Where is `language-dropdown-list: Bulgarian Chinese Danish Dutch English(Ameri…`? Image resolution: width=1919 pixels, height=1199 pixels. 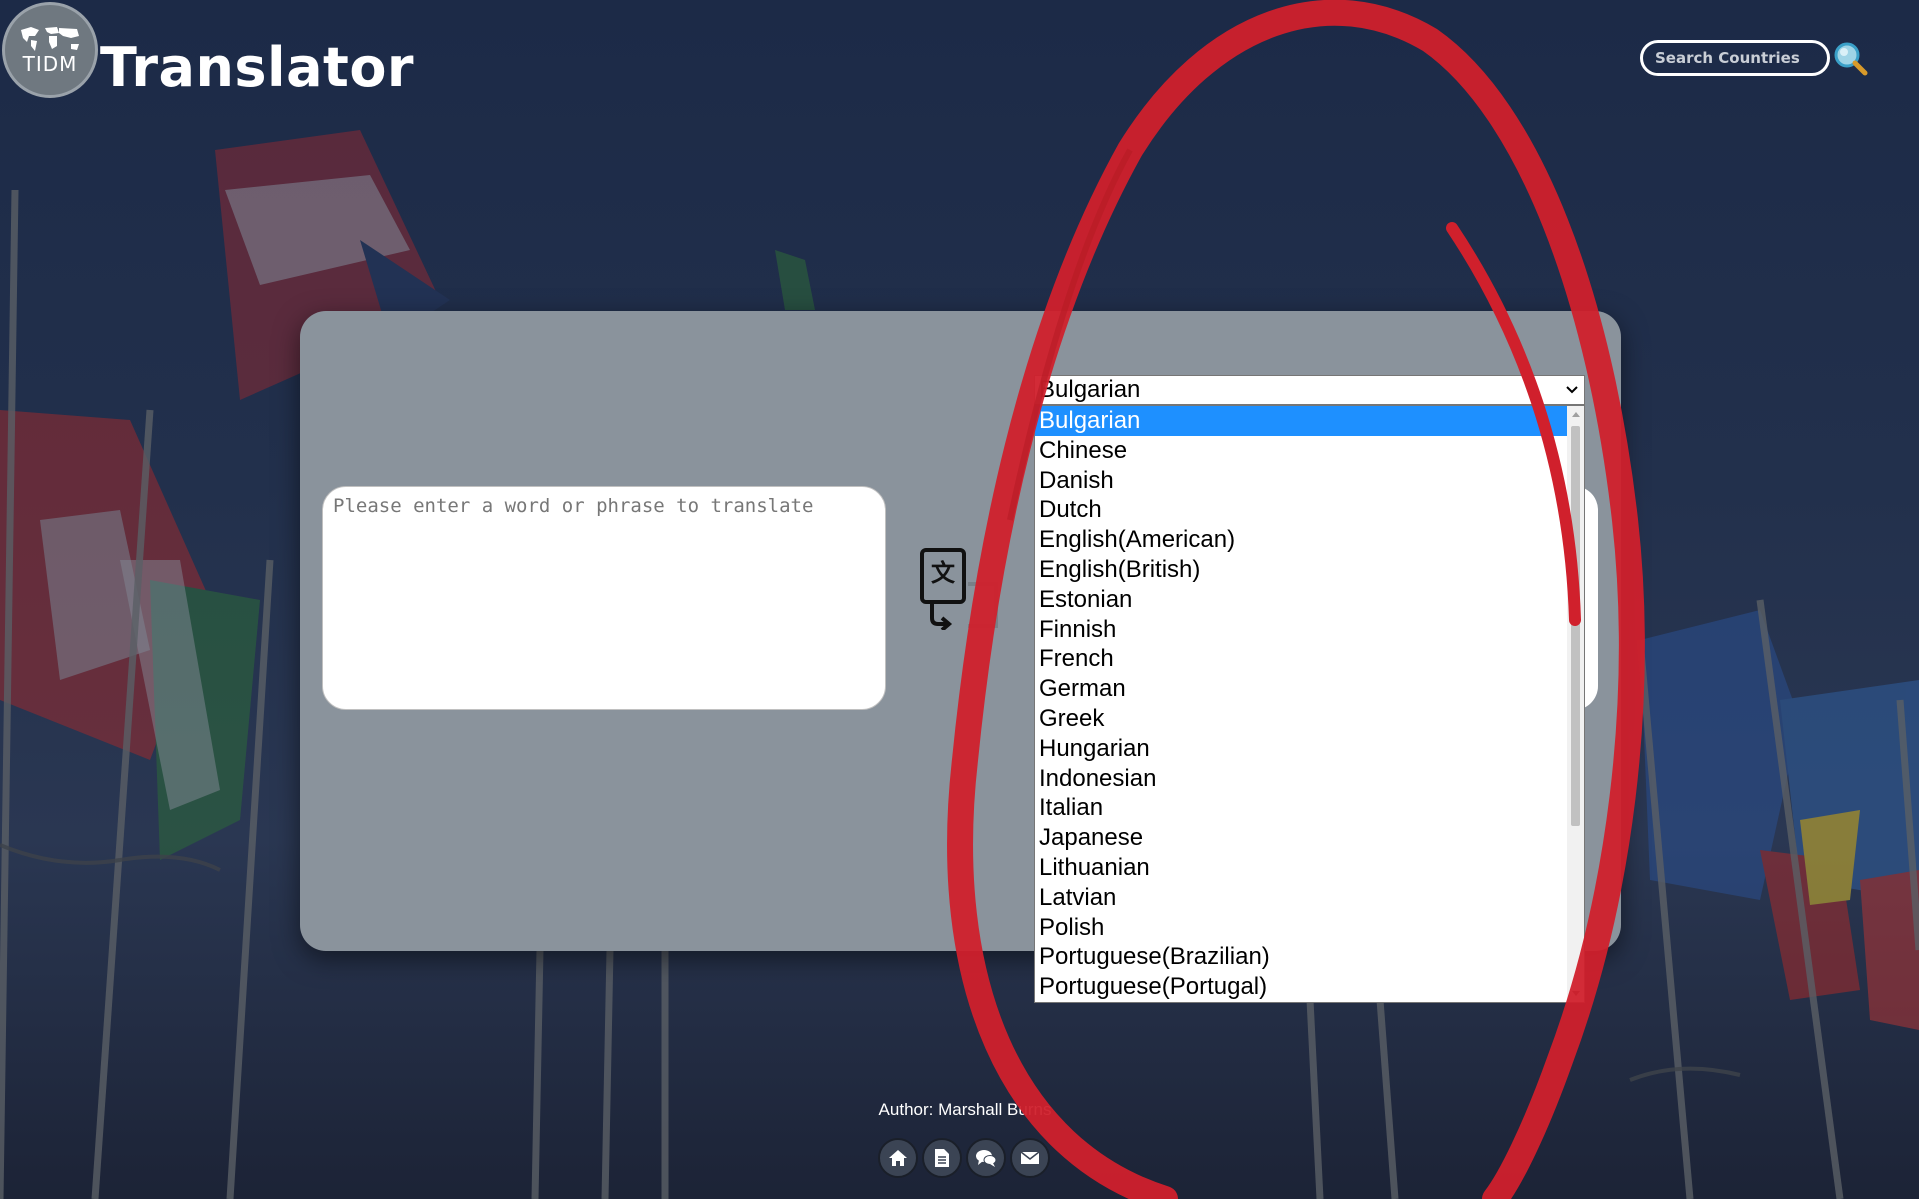 language-dropdown-list: Bulgarian Chinese Danish Dutch English(Ameri… is located at coordinates (1309, 704).